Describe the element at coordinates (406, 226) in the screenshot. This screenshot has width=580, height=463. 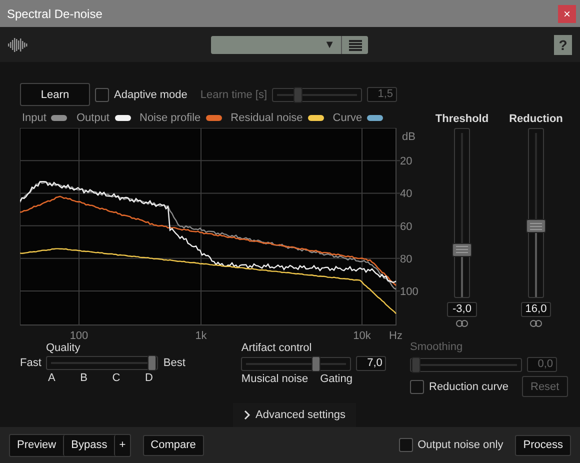
I see `axis-label: 60` at that location.